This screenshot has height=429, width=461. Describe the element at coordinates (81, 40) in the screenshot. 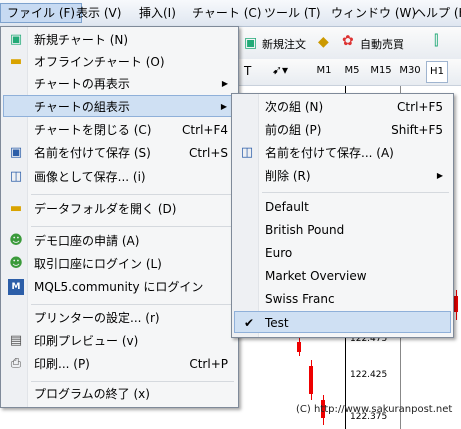

I see `menu-item-label: 新規チャート (N)` at that location.